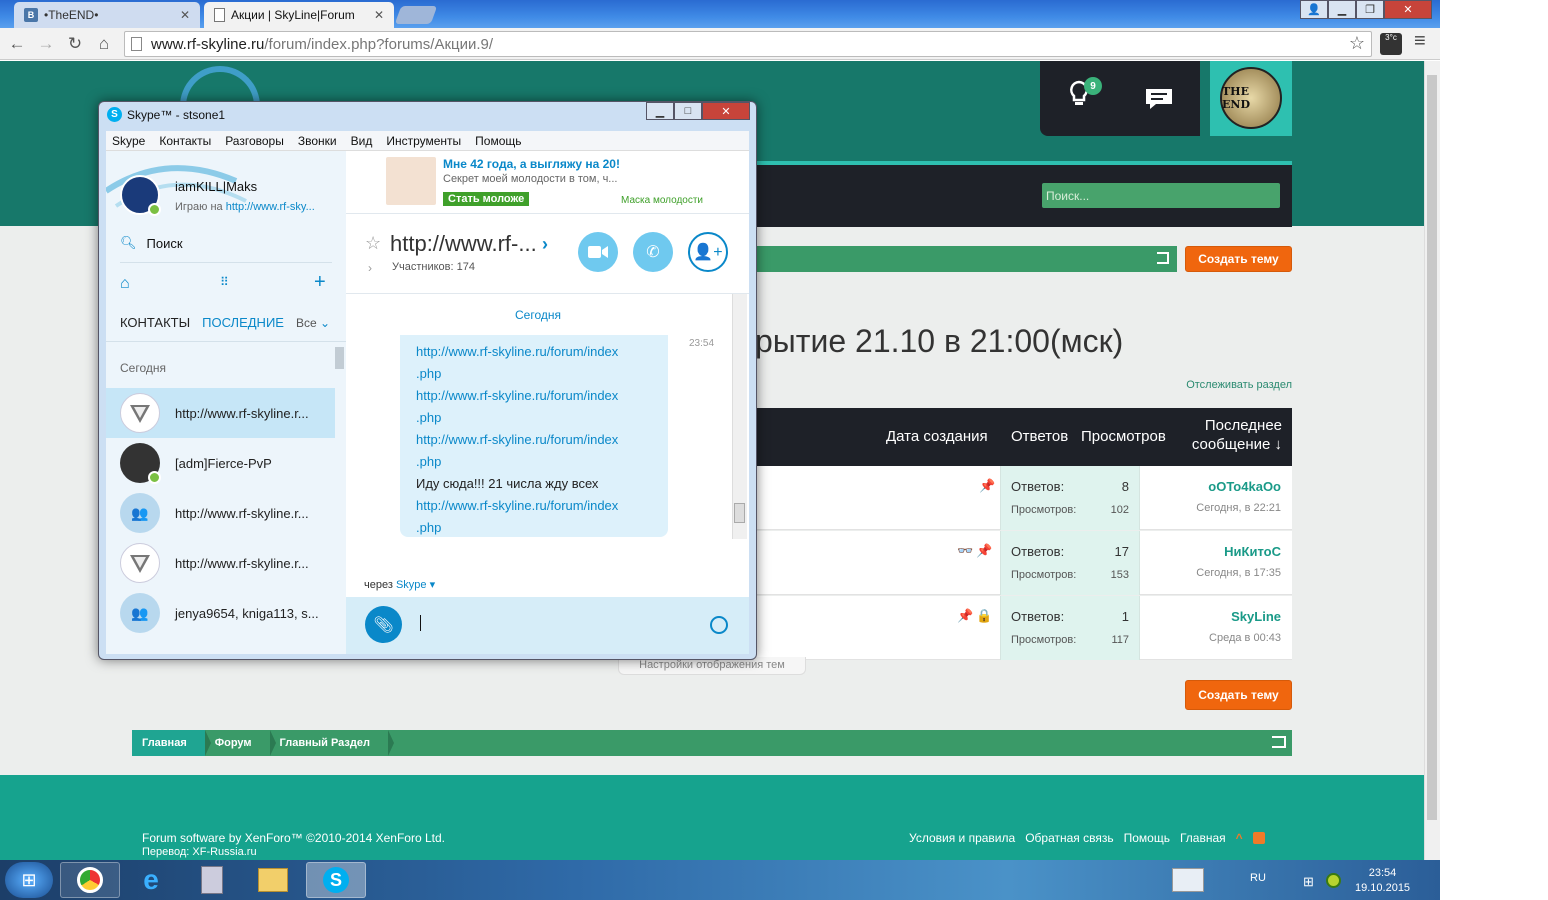  Describe the element at coordinates (155, 322) in the screenshot. I see `tab-contacts: КОНТАКТЫ` at that location.